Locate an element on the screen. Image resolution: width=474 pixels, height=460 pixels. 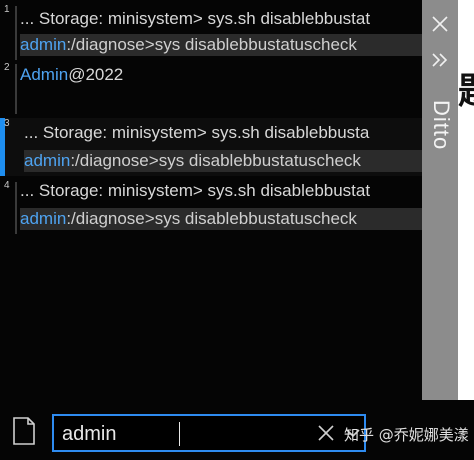
clip-number: 4 is located at coordinates (7, 185).